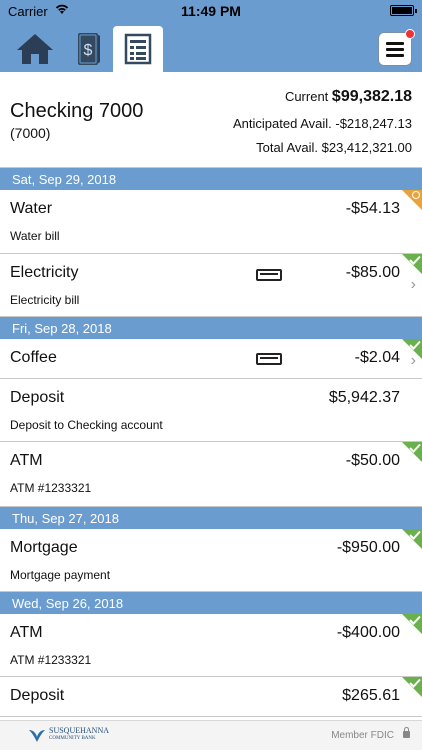 This screenshot has width=422, height=750. Describe the element at coordinates (306, 96) in the screenshot. I see `current-balance-label: Current` at that location.